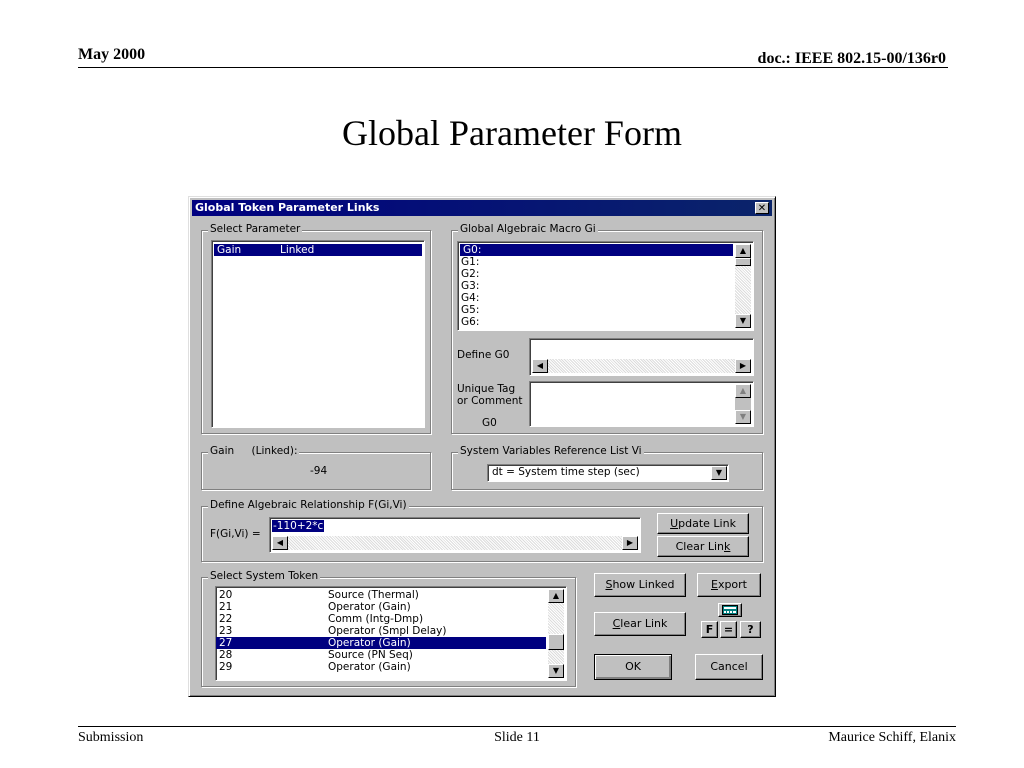  I want to click on macro-item: G0:, so click(596, 250).